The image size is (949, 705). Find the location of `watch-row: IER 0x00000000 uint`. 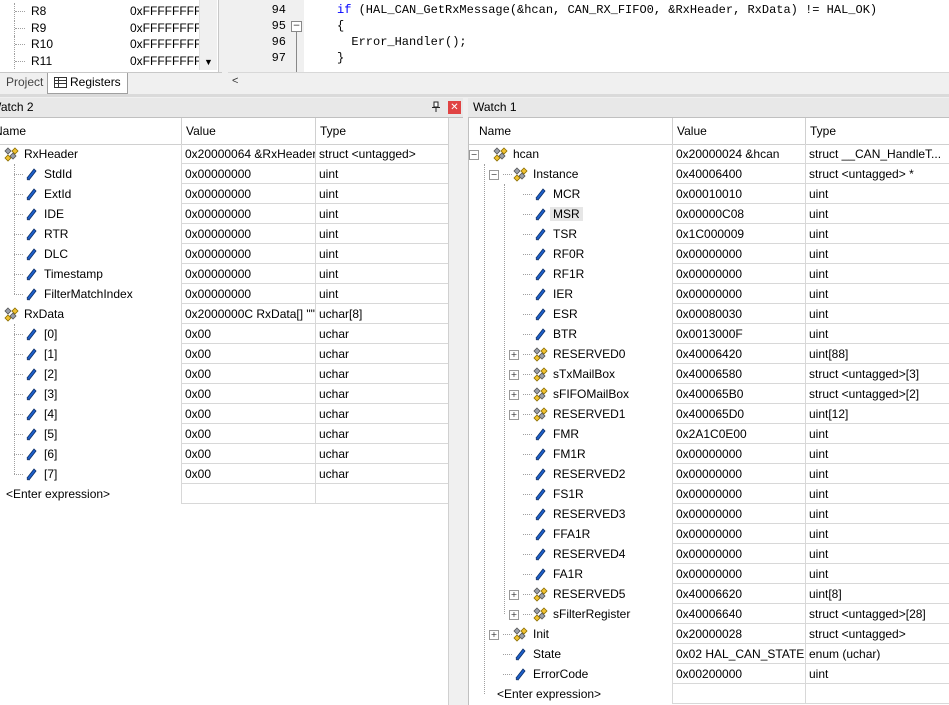

watch-row: IER 0x00000000 uint is located at coordinates (709, 294).